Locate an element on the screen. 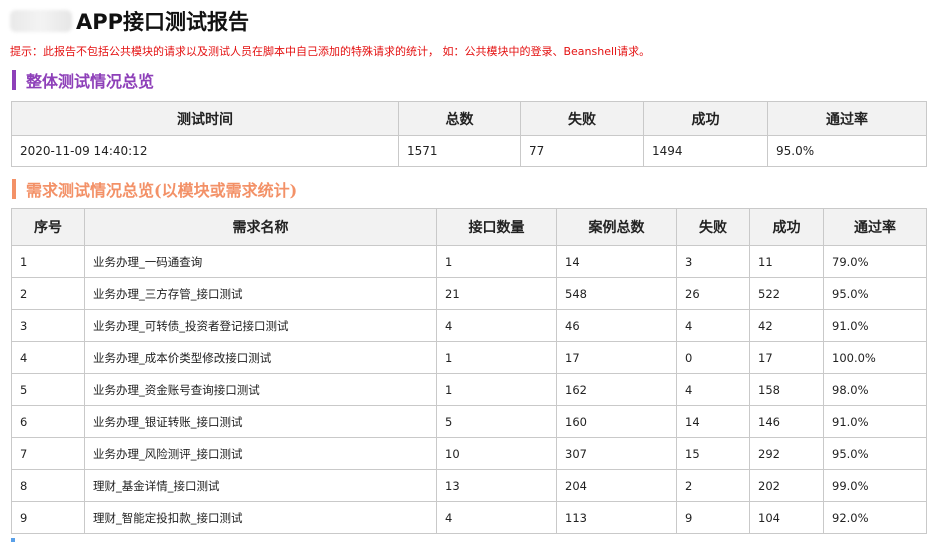  cell-requirement-name: 理财_智能定投扣款_接口测试 is located at coordinates (260, 517).